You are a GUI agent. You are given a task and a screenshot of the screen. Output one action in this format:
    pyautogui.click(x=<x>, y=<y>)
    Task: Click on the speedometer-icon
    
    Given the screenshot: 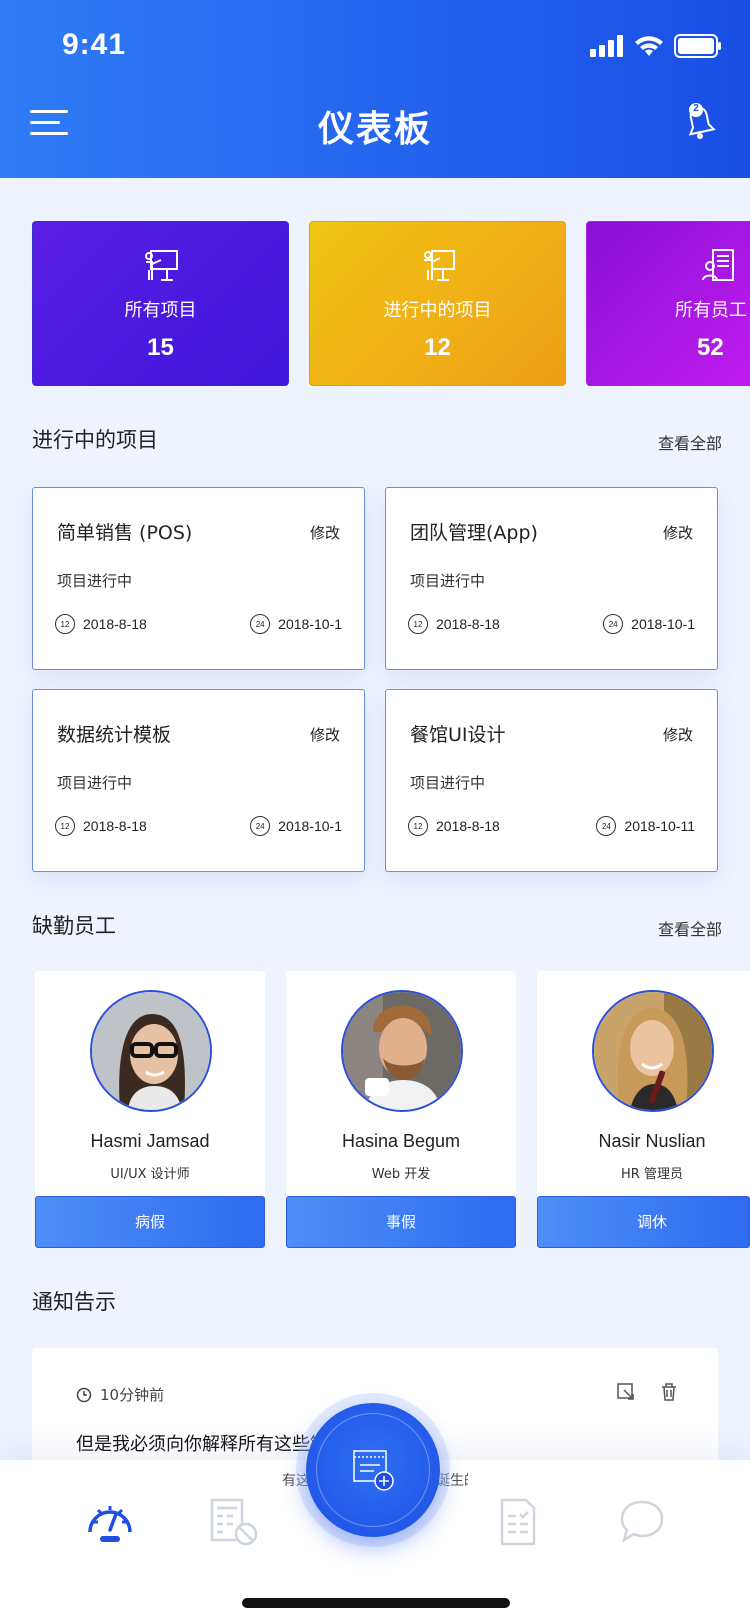 What is the action you would take?
    pyautogui.click(x=110, y=1524)
    